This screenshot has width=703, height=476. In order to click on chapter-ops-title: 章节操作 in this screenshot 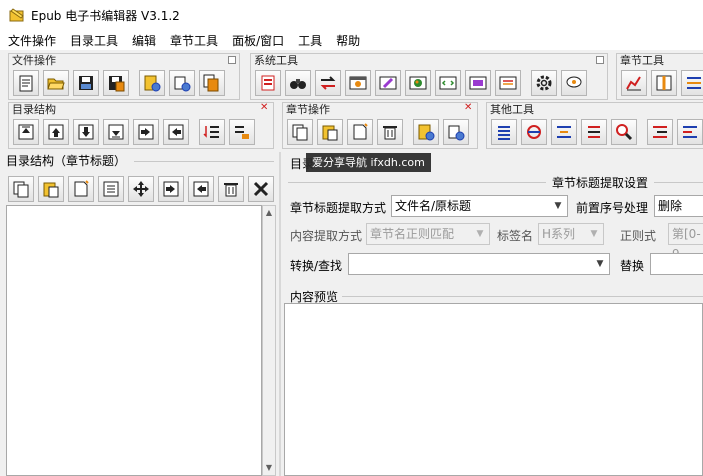, I will do `click(308, 109)`.